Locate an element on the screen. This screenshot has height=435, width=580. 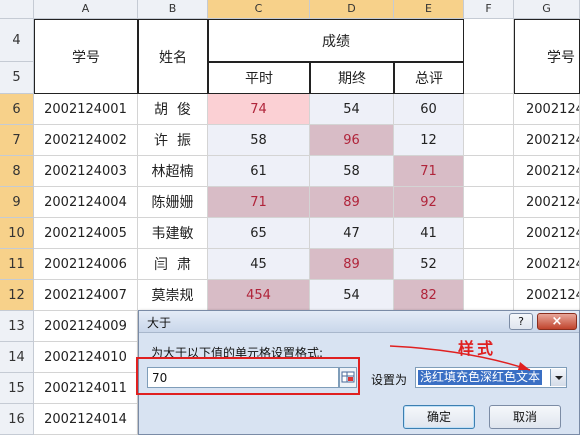
value-input-text: 70 is located at coordinates (160, 378).